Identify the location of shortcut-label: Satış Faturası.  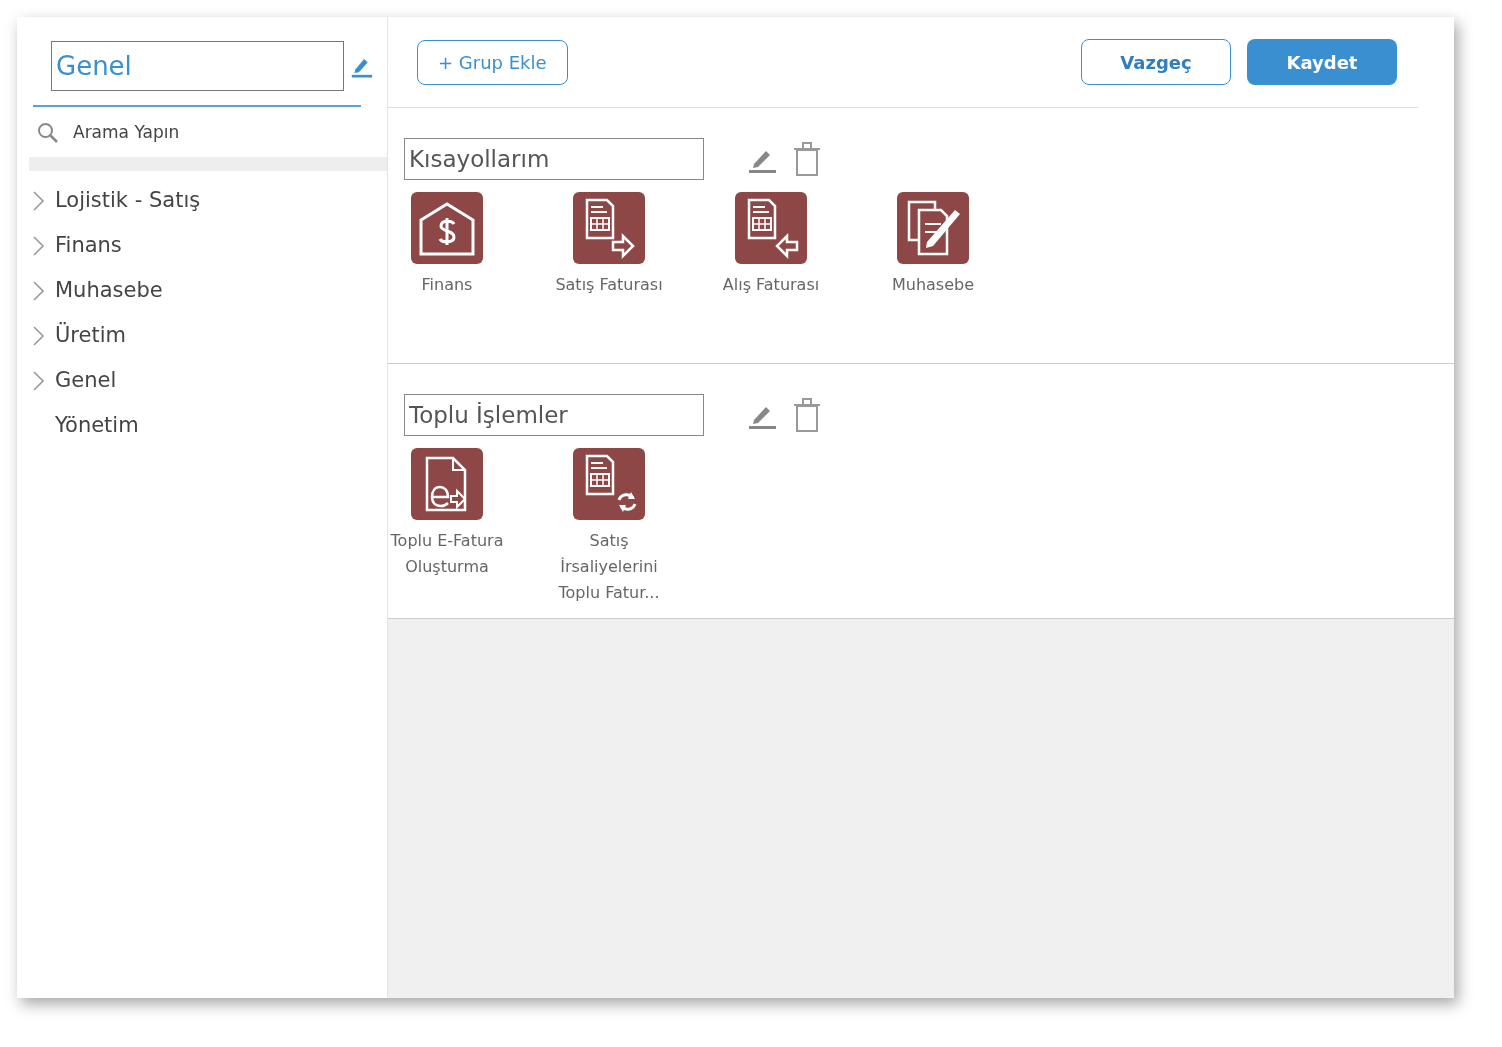
(609, 285).